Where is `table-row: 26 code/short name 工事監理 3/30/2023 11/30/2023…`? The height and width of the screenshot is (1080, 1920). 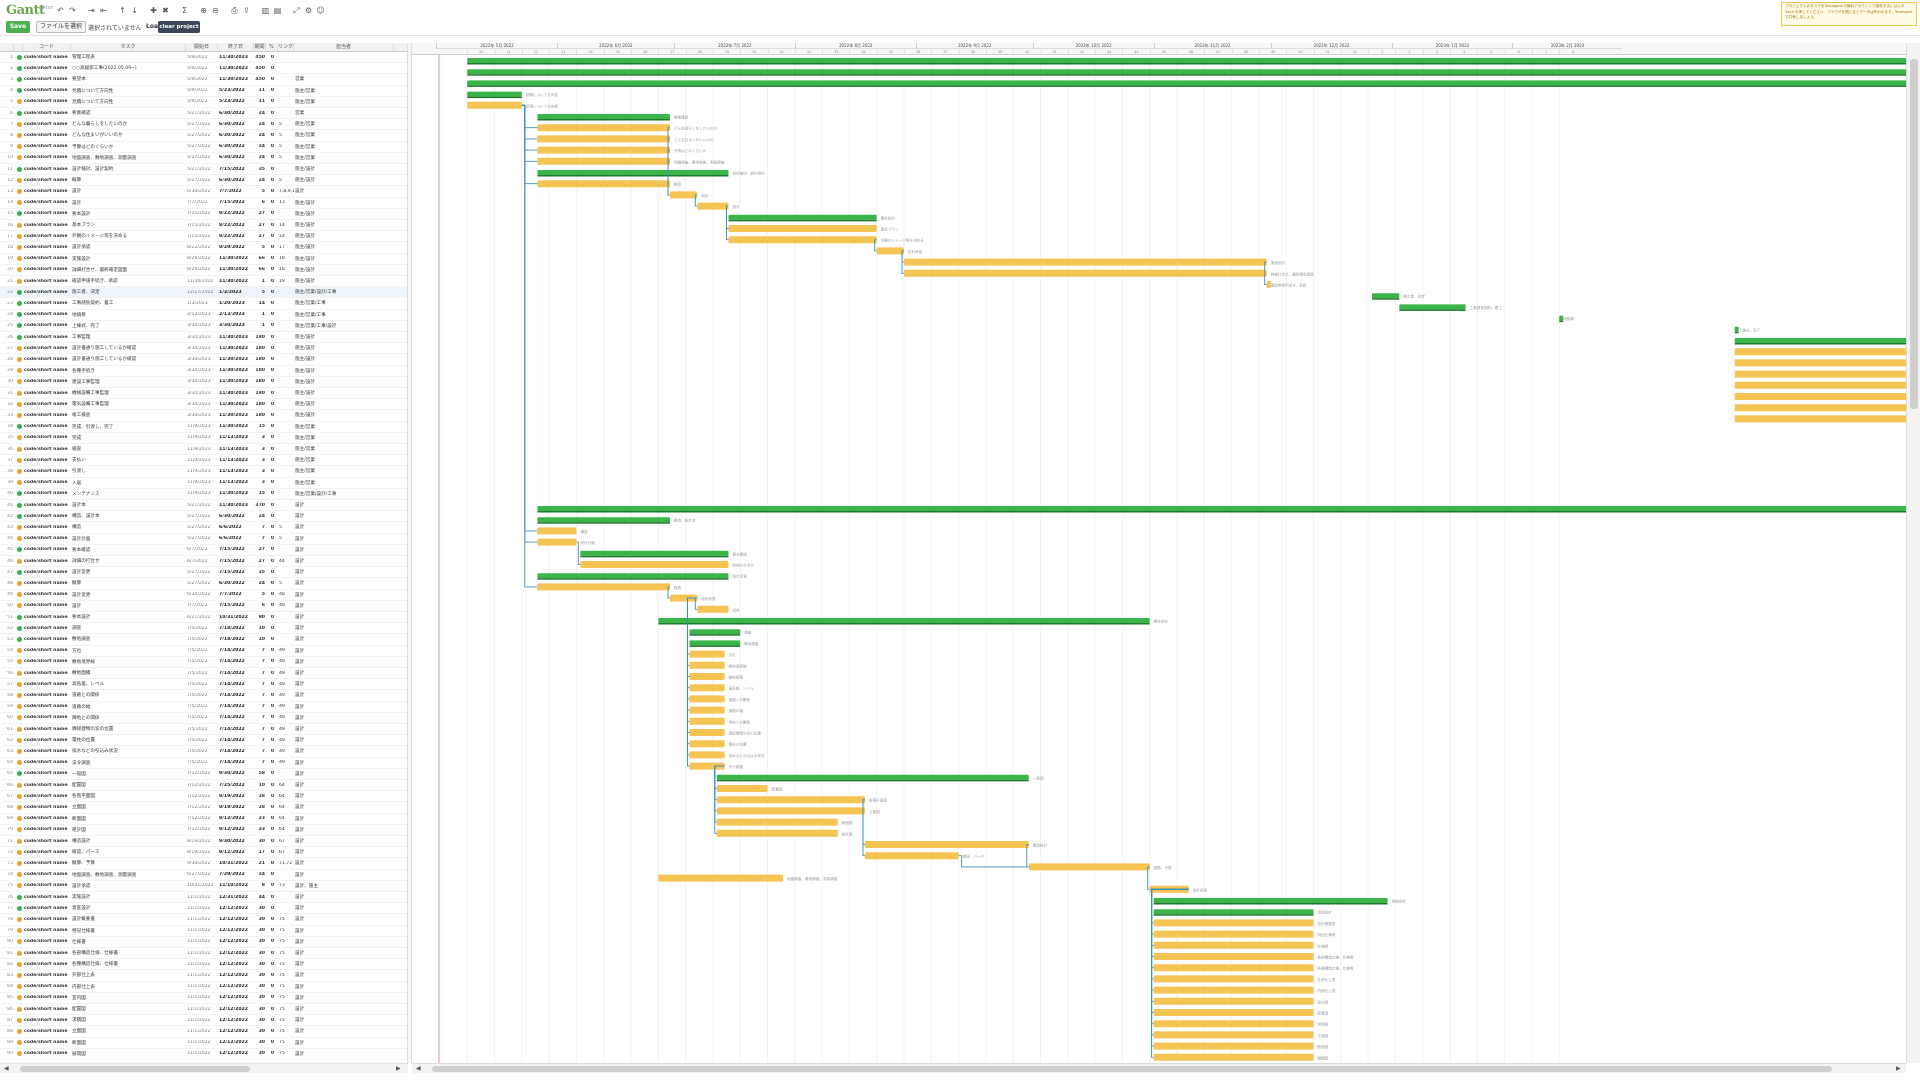 table-row: 26 code/short name 工事監理 3/30/2023 11/30/2023… is located at coordinates (203, 338).